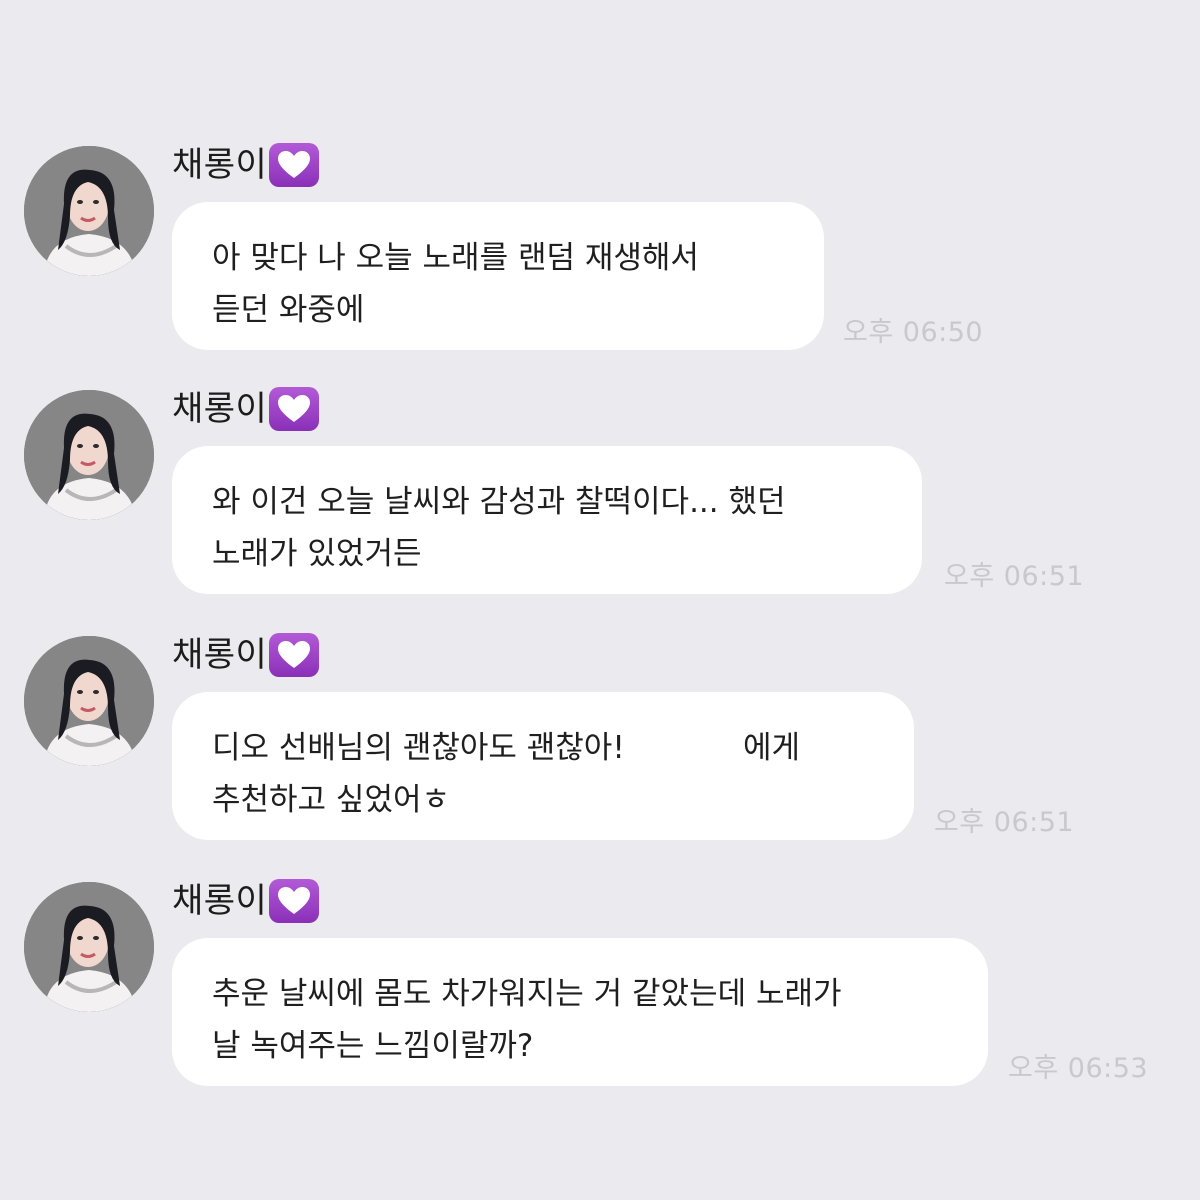 This screenshot has width=1200, height=1200. Describe the element at coordinates (331, 800) in the screenshot. I see `message-text-line: 추천하고 싶었어ㅎ` at that location.